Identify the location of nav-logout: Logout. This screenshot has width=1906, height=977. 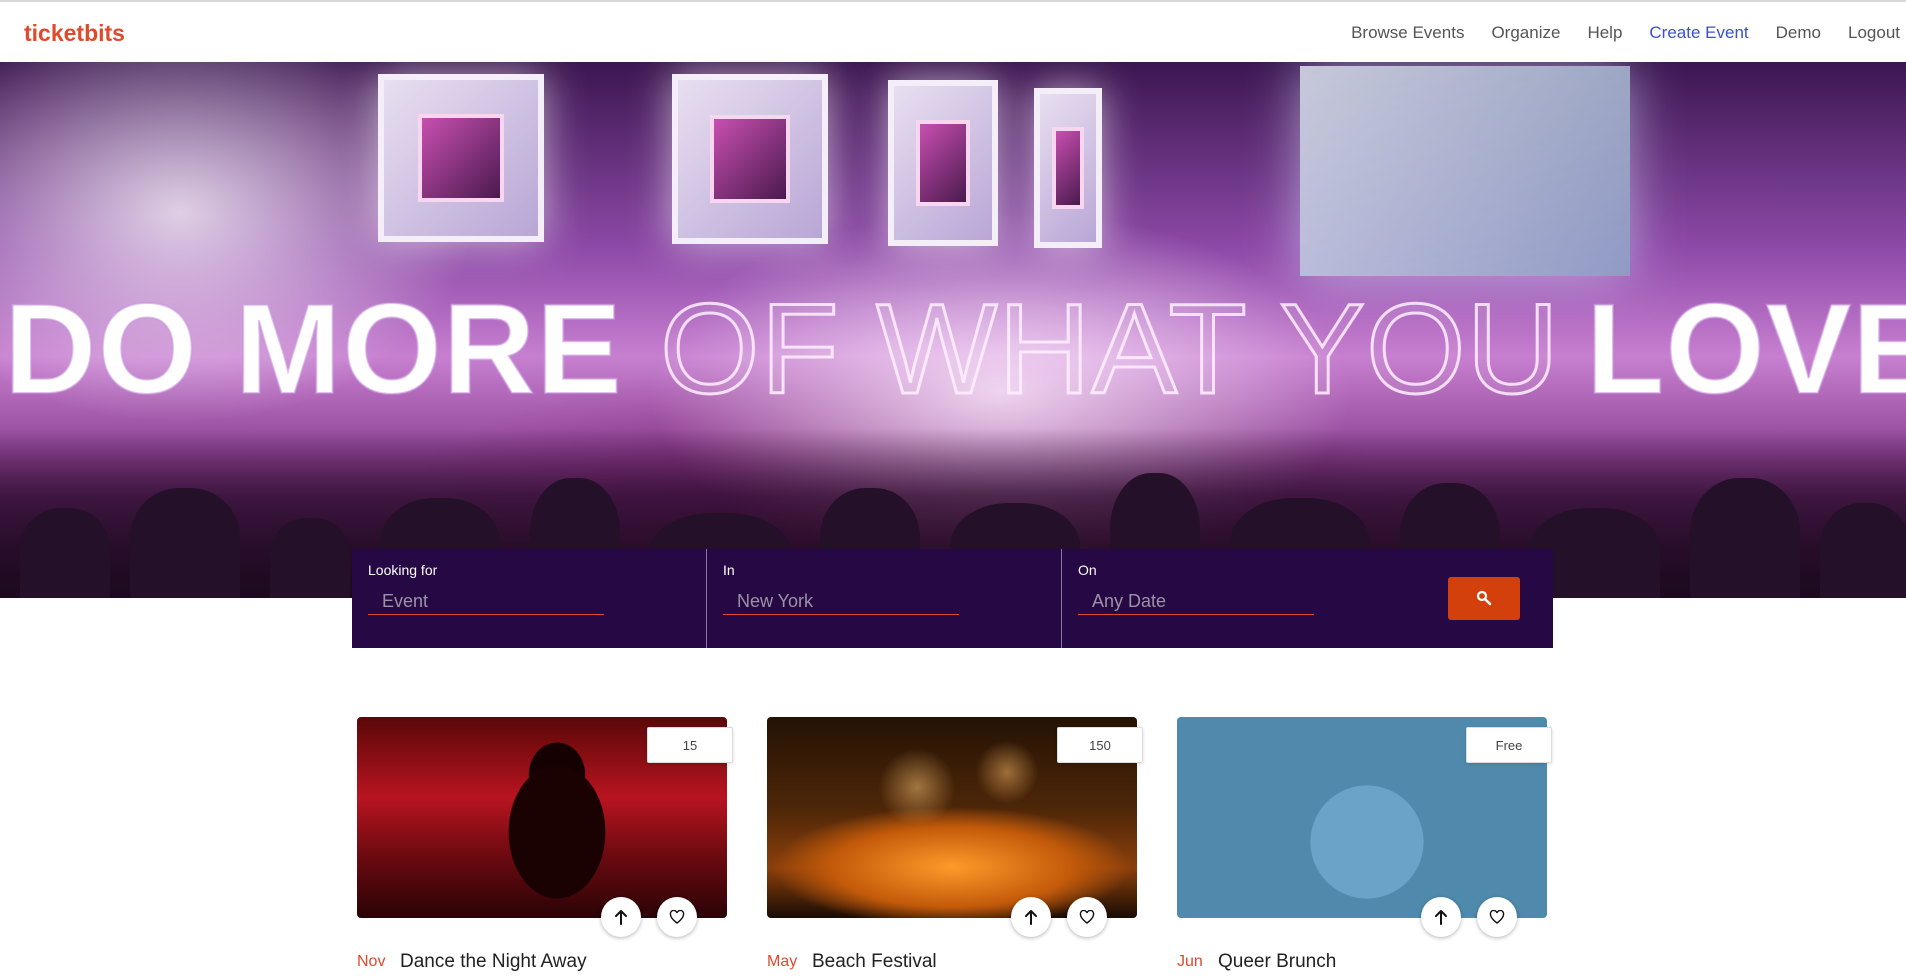
(1874, 33).